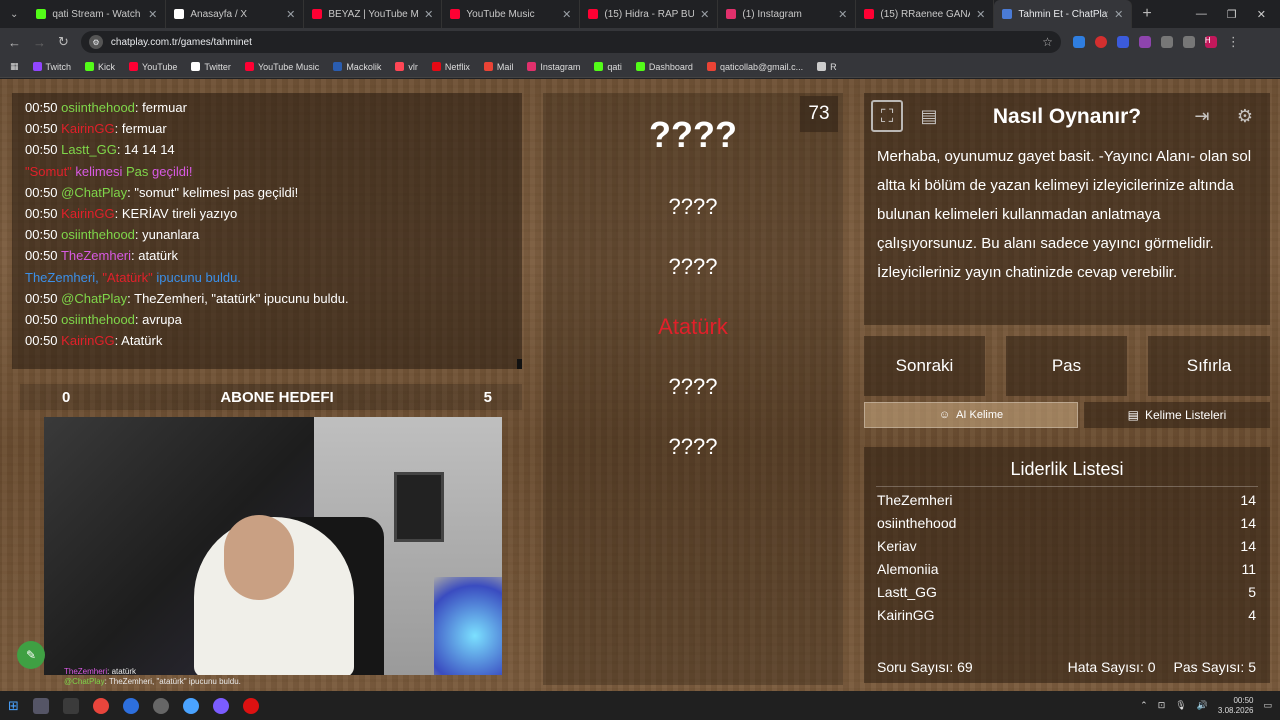  Describe the element at coordinates (13, 706) in the screenshot. I see `windows-start-icon: ⊞` at that location.